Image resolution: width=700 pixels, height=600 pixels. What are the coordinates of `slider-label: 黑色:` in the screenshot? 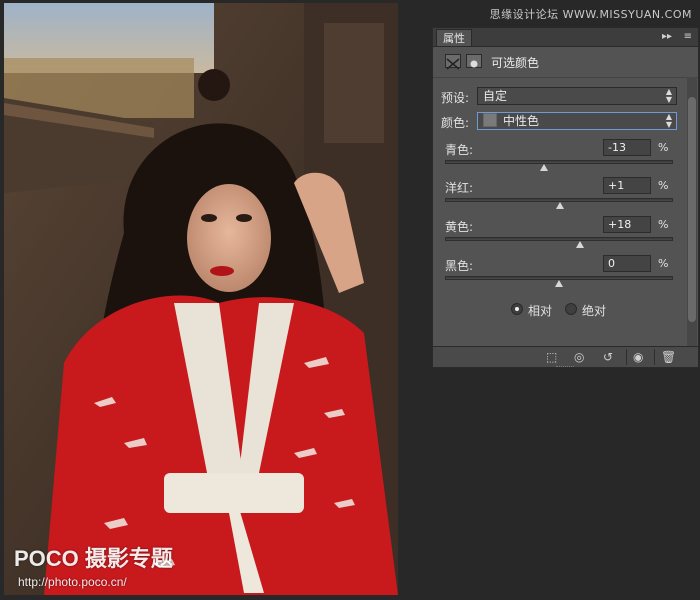 It's located at (459, 266).